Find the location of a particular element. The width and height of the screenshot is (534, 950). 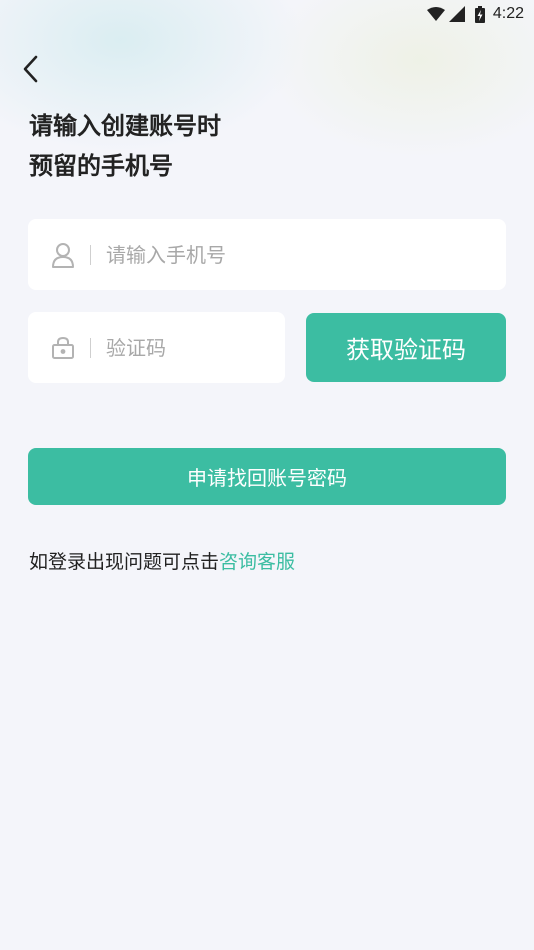

get-code-button: 获取验证码 is located at coordinates (406, 347).